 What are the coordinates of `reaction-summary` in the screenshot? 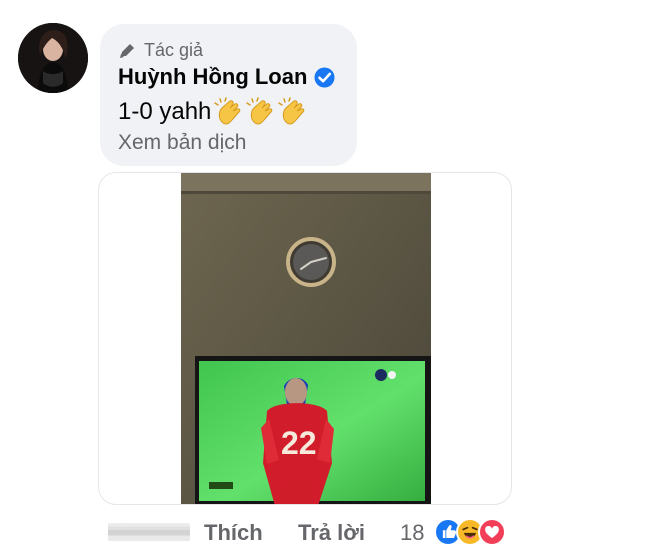 It's located at (474, 533).